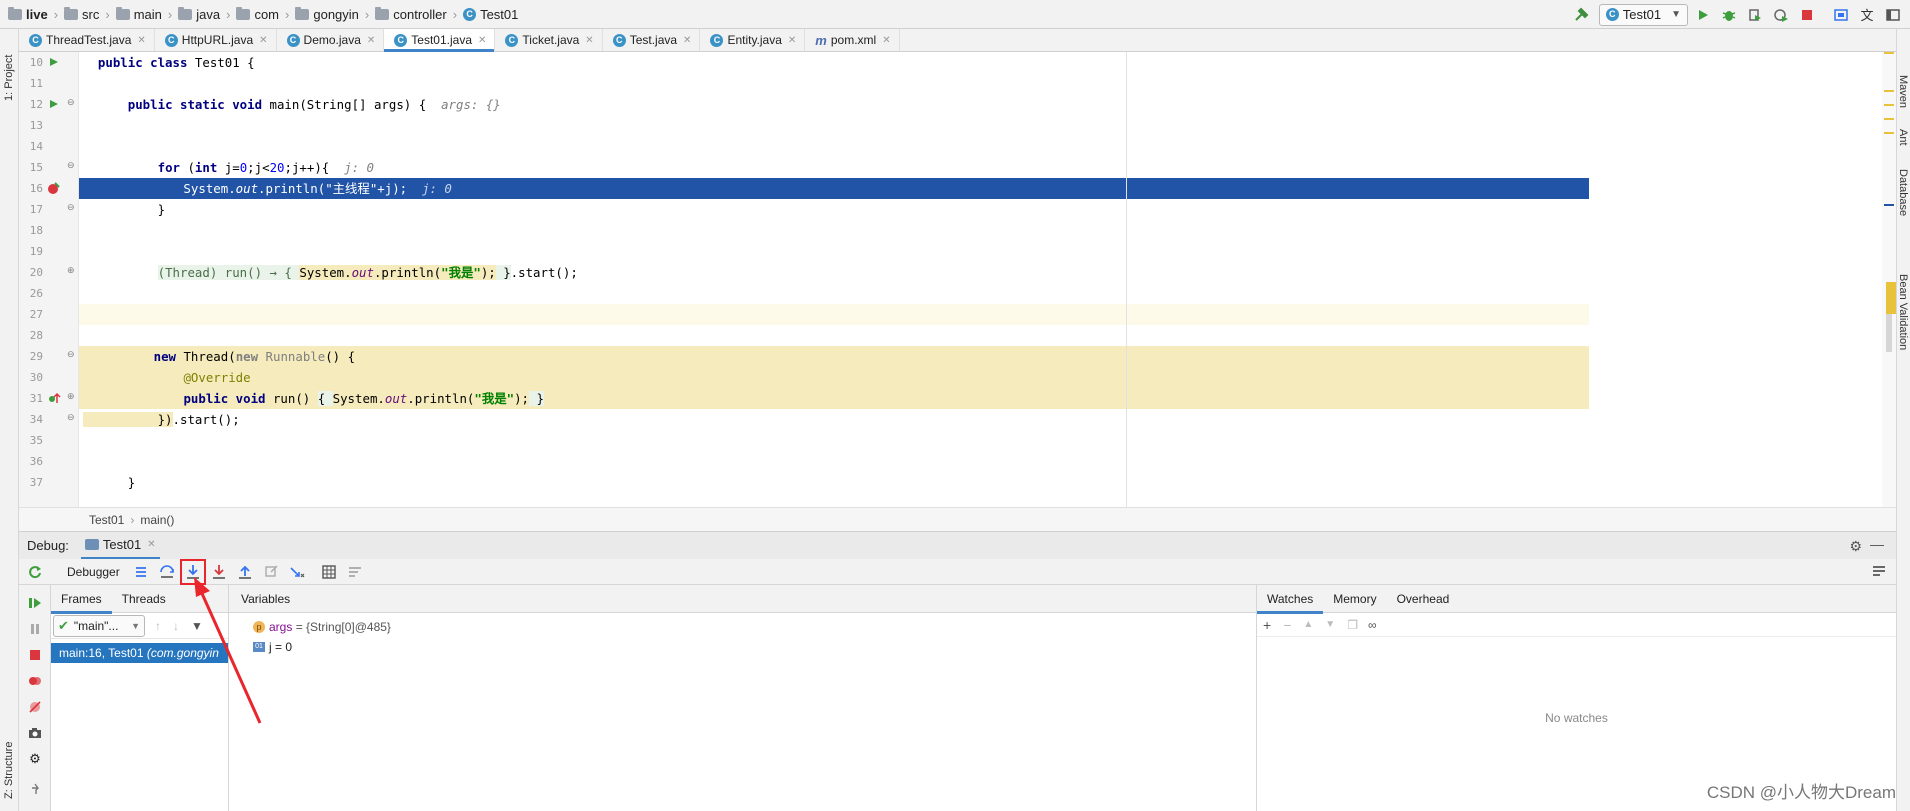 The width and height of the screenshot is (1910, 811). What do you see at coordinates (81, 599) in the screenshot?
I see `tab-frames: Frames` at bounding box center [81, 599].